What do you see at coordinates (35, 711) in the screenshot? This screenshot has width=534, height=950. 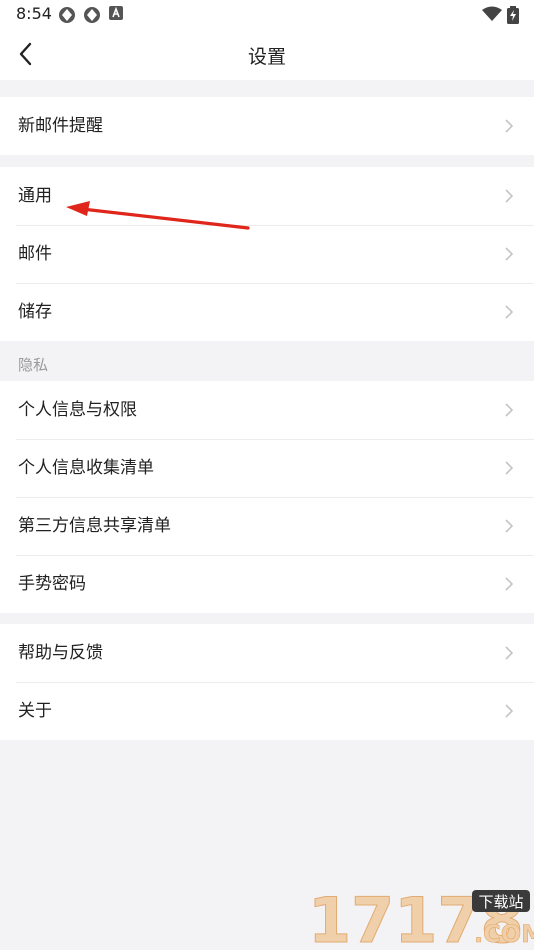 I see `settings-item-label: 关于` at bounding box center [35, 711].